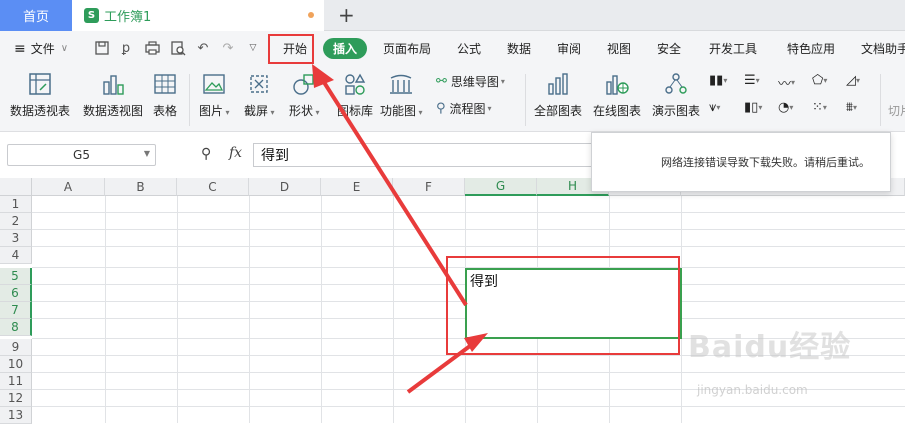 The image size is (905, 424). What do you see at coordinates (519, 48) in the screenshot?
I see `menu-data: 数据` at bounding box center [519, 48].